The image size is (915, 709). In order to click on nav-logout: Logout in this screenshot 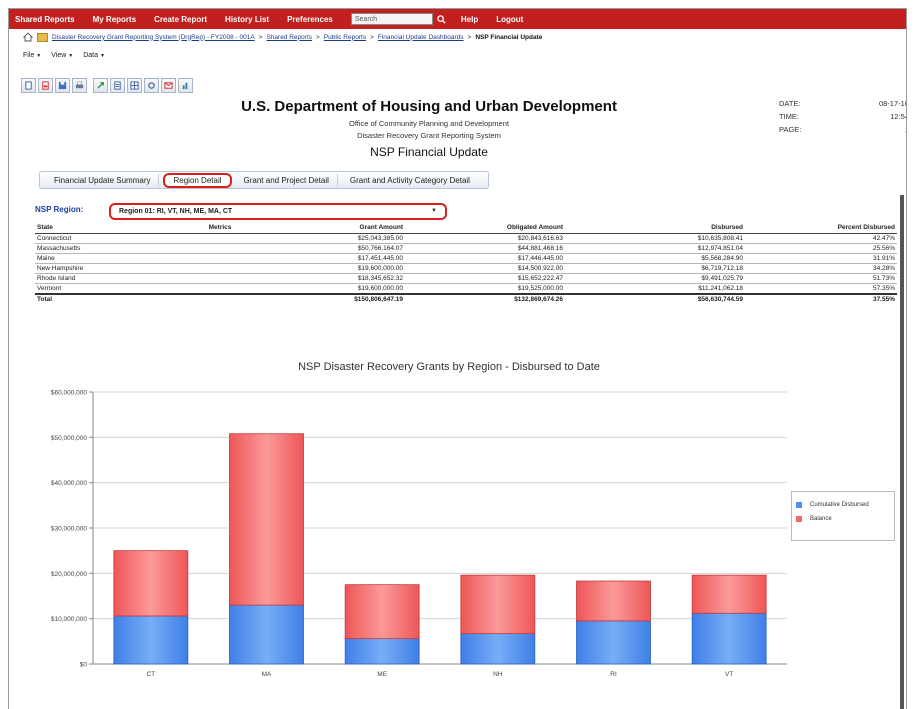, I will do `click(509, 19)`.